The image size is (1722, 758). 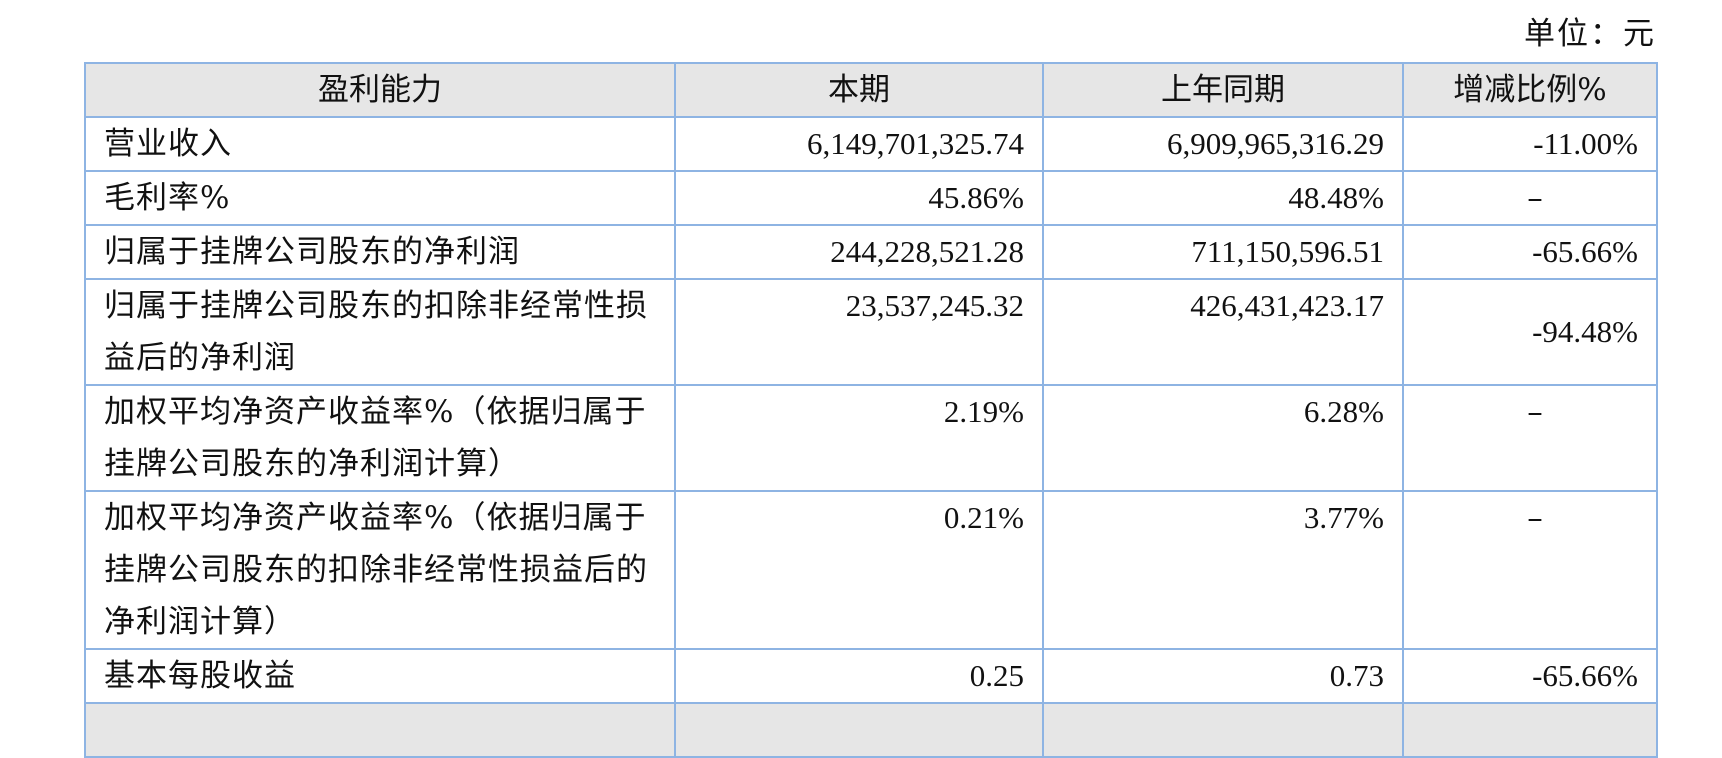 What do you see at coordinates (859, 90) in the screenshot?
I see `header-current-period: 本期` at bounding box center [859, 90].